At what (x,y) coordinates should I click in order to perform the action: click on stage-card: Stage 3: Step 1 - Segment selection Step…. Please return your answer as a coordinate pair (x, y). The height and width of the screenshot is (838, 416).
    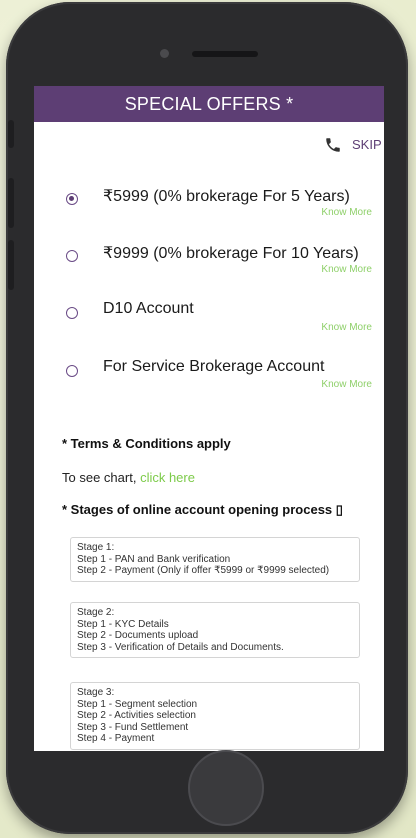
    Looking at the image, I should click on (215, 716).